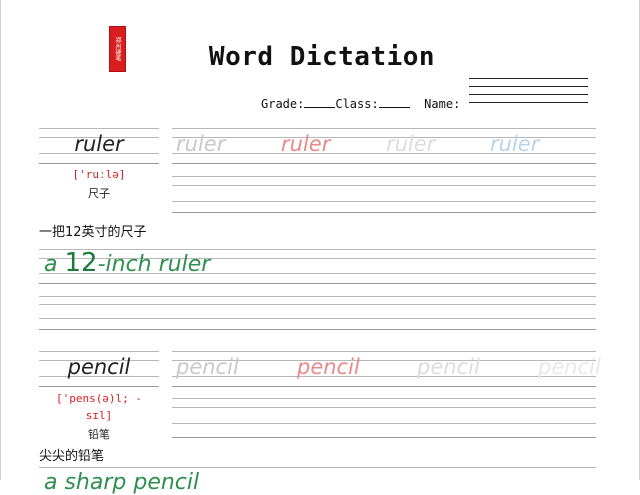 This screenshot has width=640, height=495. I want to click on class-blank, so click(394, 102).